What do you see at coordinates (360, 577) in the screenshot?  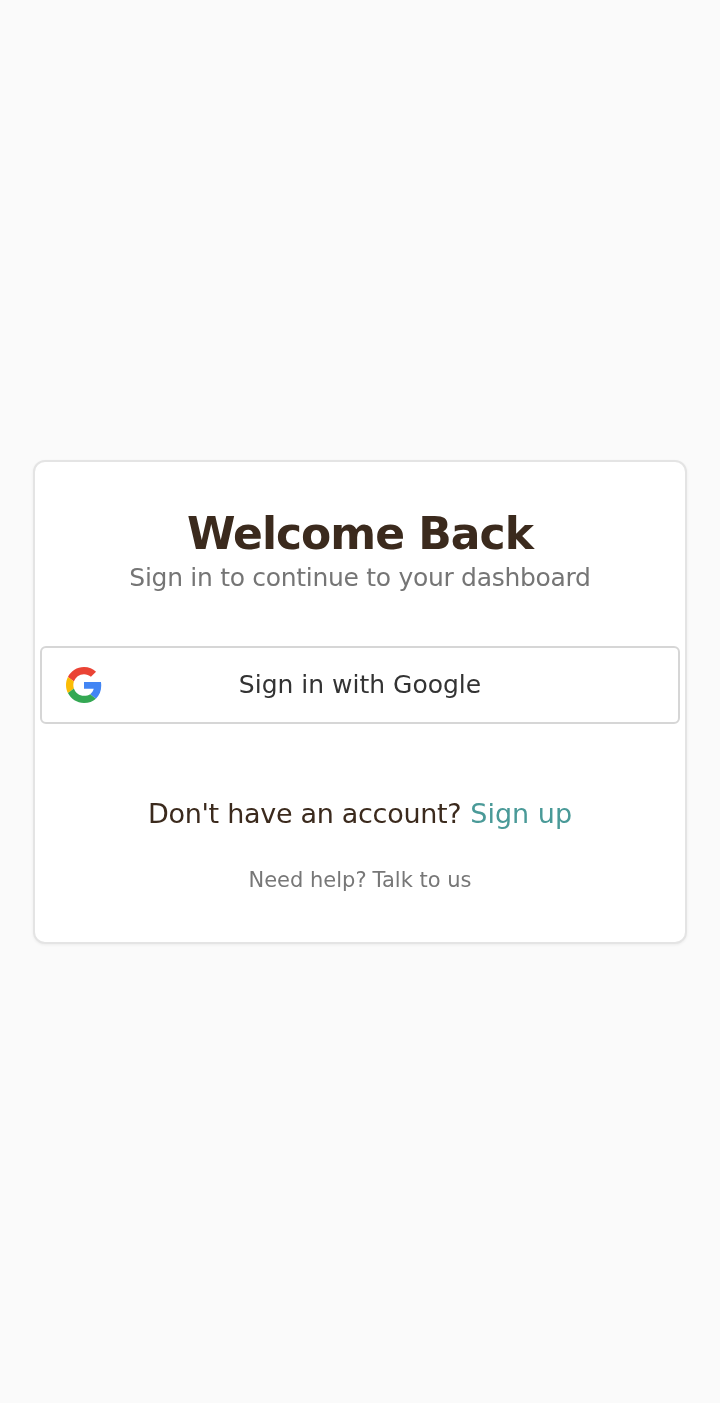 I see `card-subtitle: Sign in to continue to your dashboard` at bounding box center [360, 577].